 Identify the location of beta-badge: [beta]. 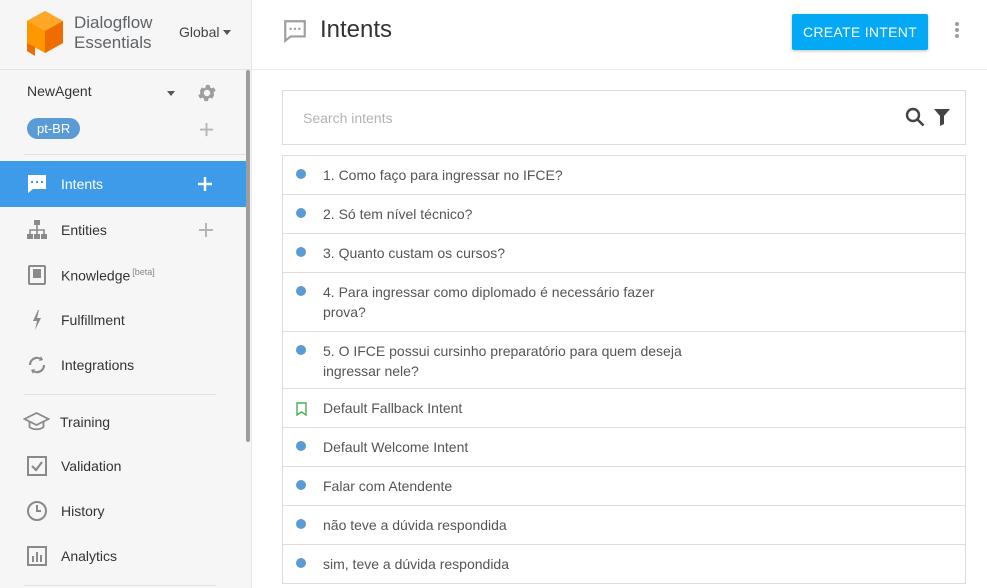
(143, 271).